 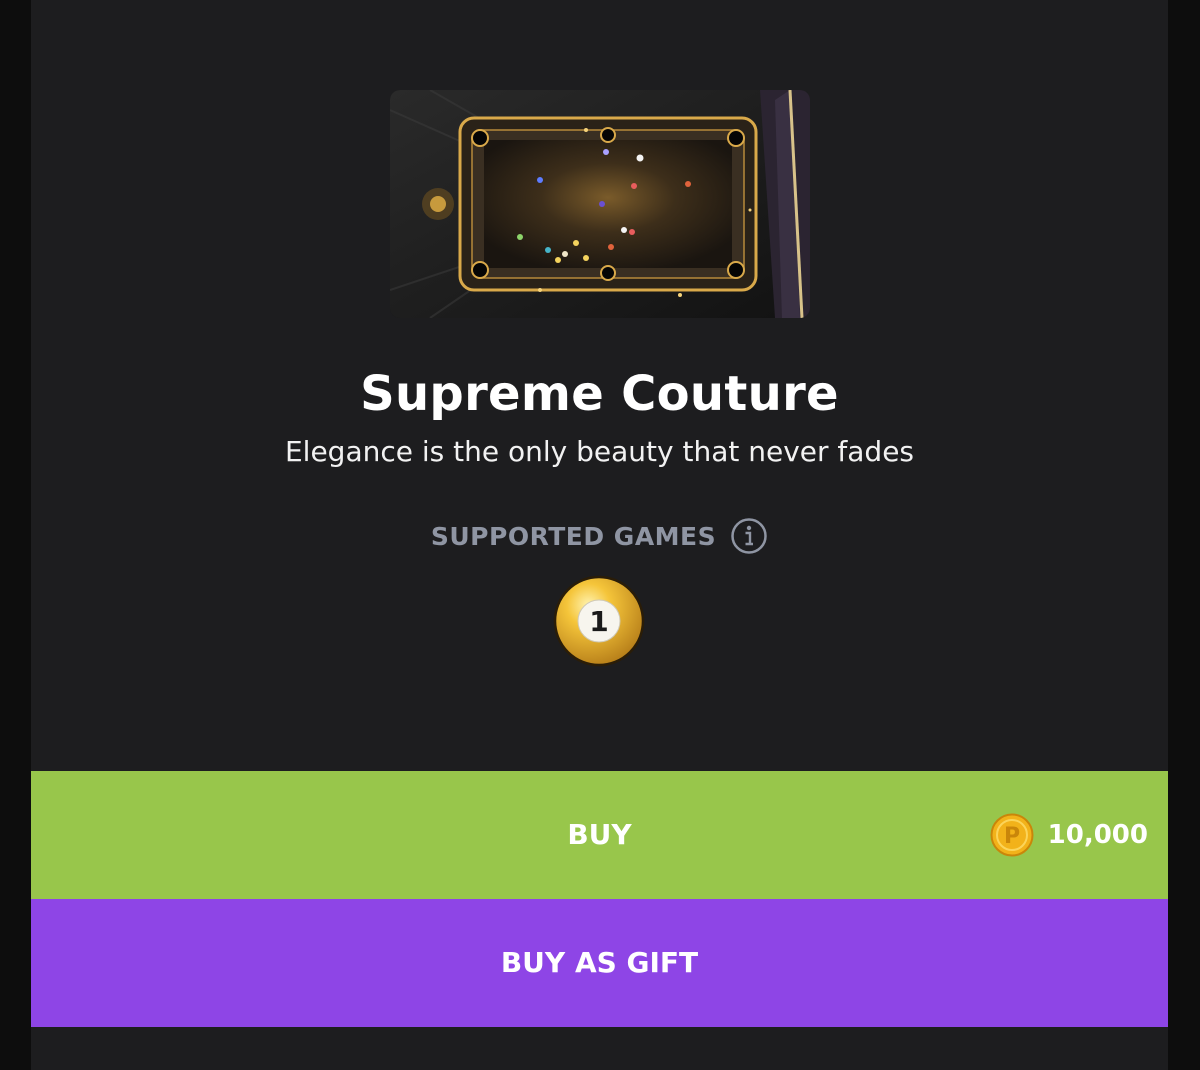 I want to click on price-tag: P 10,000, so click(x=1069, y=835).